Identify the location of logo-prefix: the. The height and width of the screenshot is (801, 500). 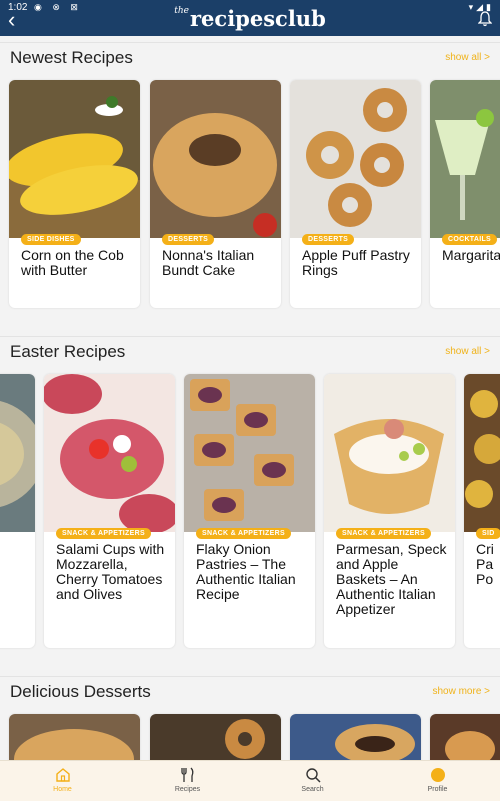
(181, 11).